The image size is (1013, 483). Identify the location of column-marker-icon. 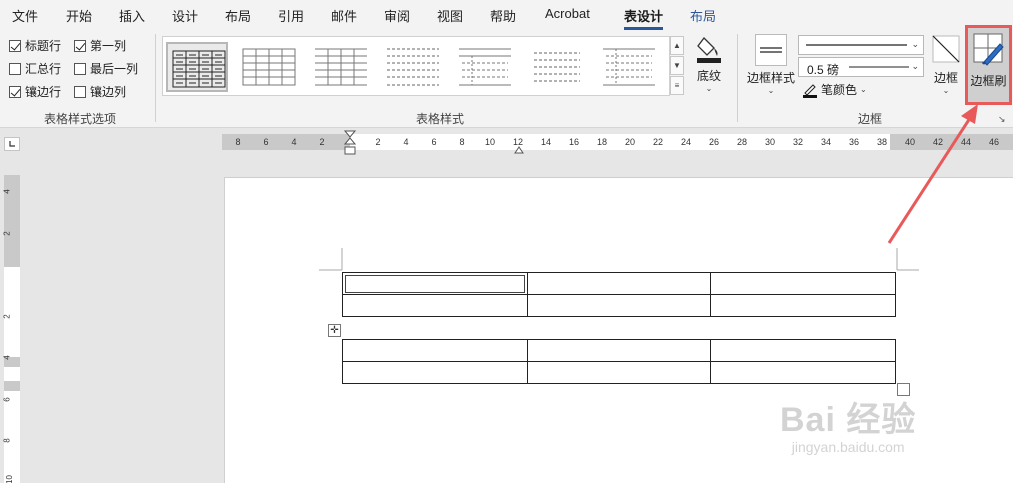
(519, 148).